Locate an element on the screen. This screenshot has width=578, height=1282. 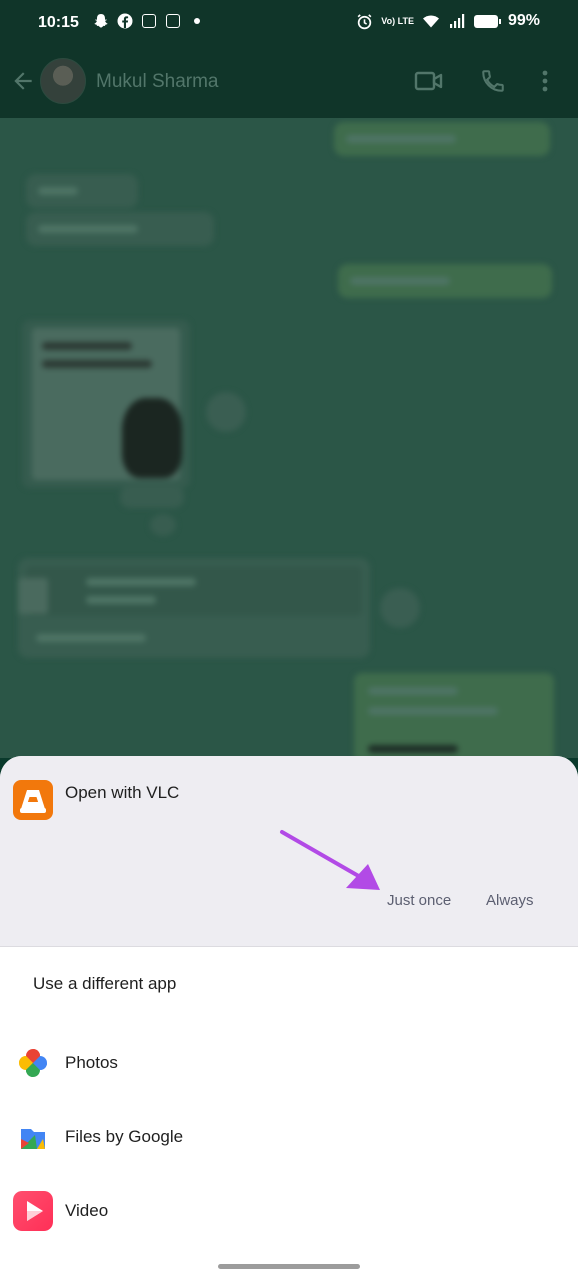
chat-header: Mukul Sharma is located at coordinates (289, 82).